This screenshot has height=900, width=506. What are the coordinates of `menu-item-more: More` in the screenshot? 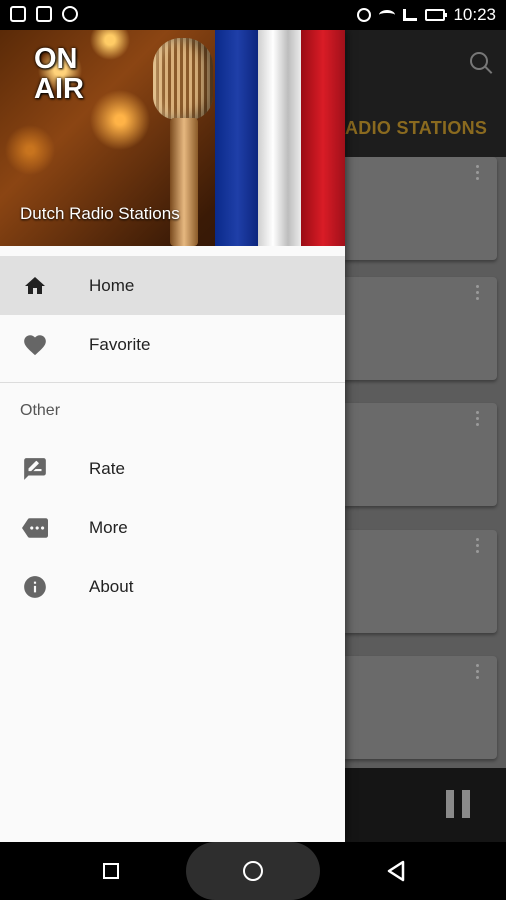 It's located at (172, 527).